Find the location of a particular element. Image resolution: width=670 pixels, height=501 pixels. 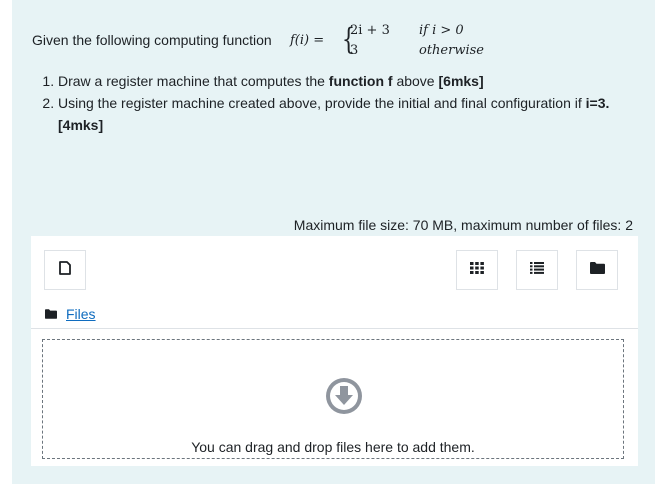

task-bold: function f is located at coordinates (360, 81).